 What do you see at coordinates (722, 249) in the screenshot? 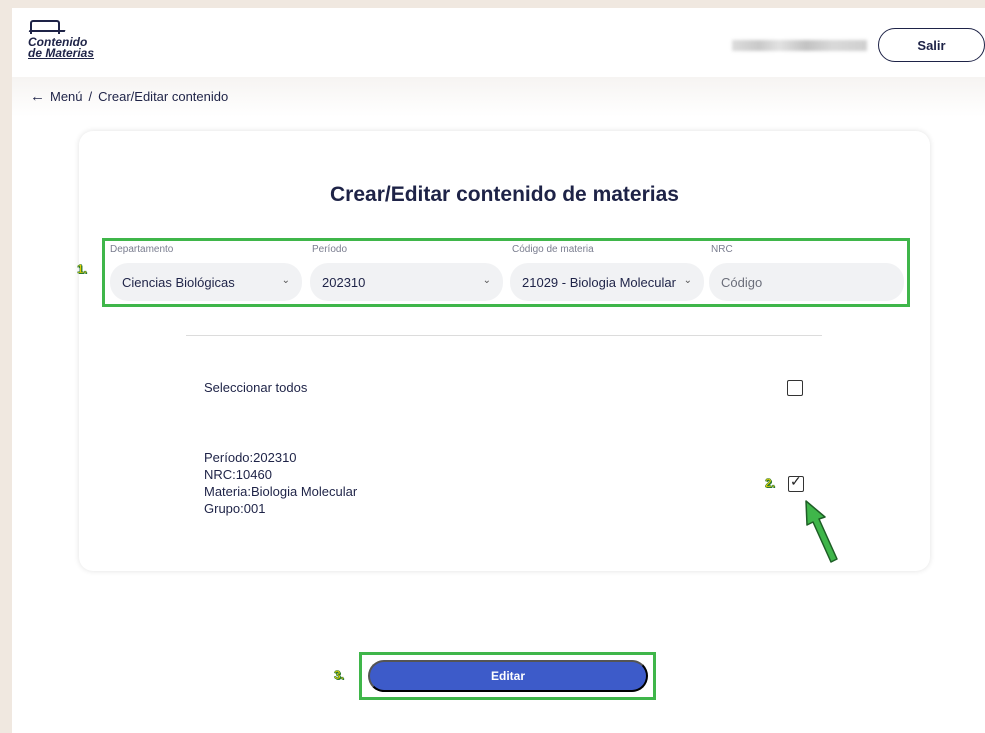
I see `nrc-label: NRC` at bounding box center [722, 249].